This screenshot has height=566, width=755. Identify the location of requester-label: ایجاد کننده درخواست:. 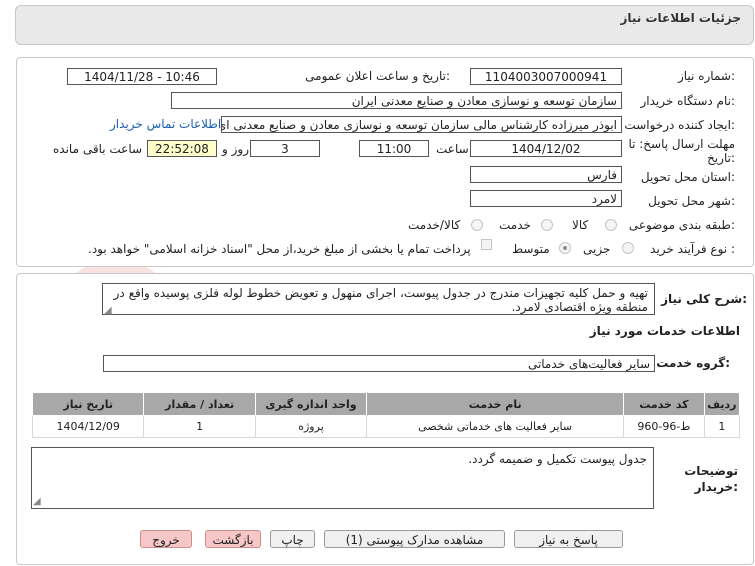
(679, 125).